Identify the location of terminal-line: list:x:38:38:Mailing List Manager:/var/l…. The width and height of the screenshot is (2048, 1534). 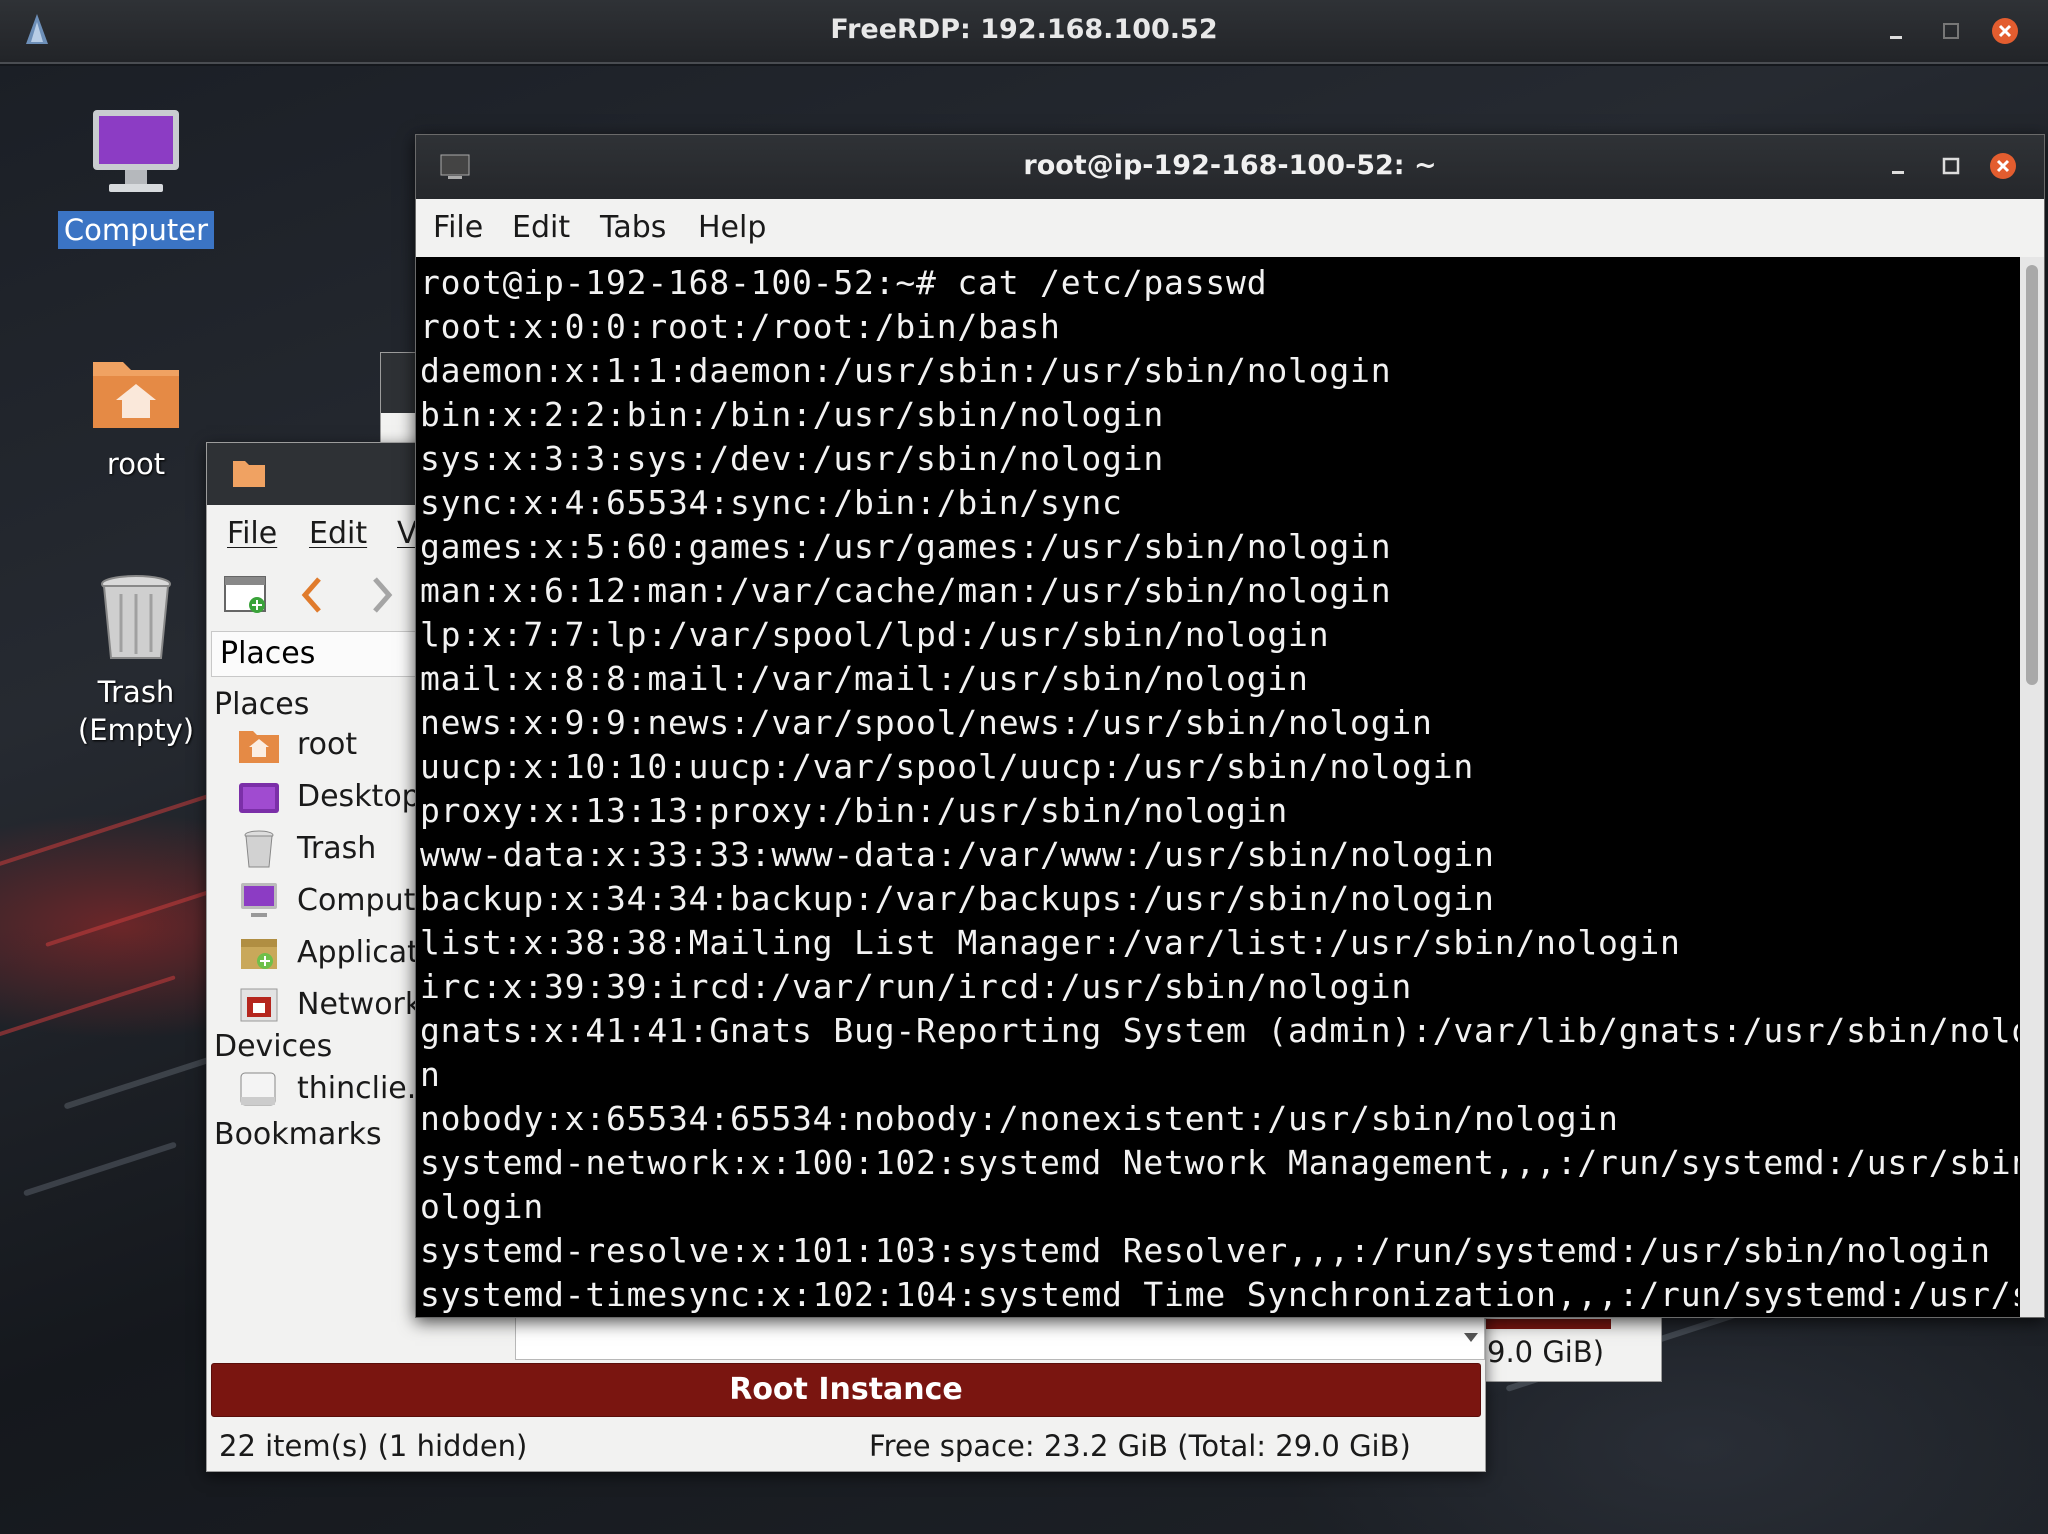
(1050, 942).